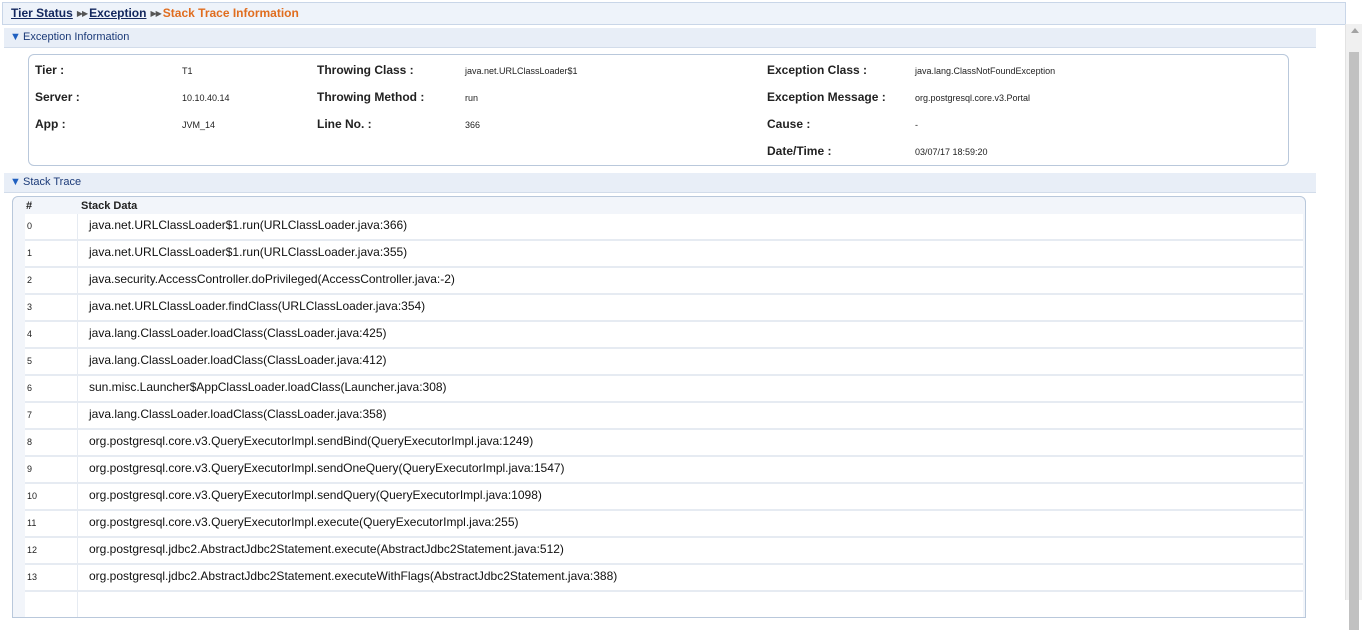  What do you see at coordinates (789, 124) in the screenshot?
I see `cause-label: Cause :` at bounding box center [789, 124].